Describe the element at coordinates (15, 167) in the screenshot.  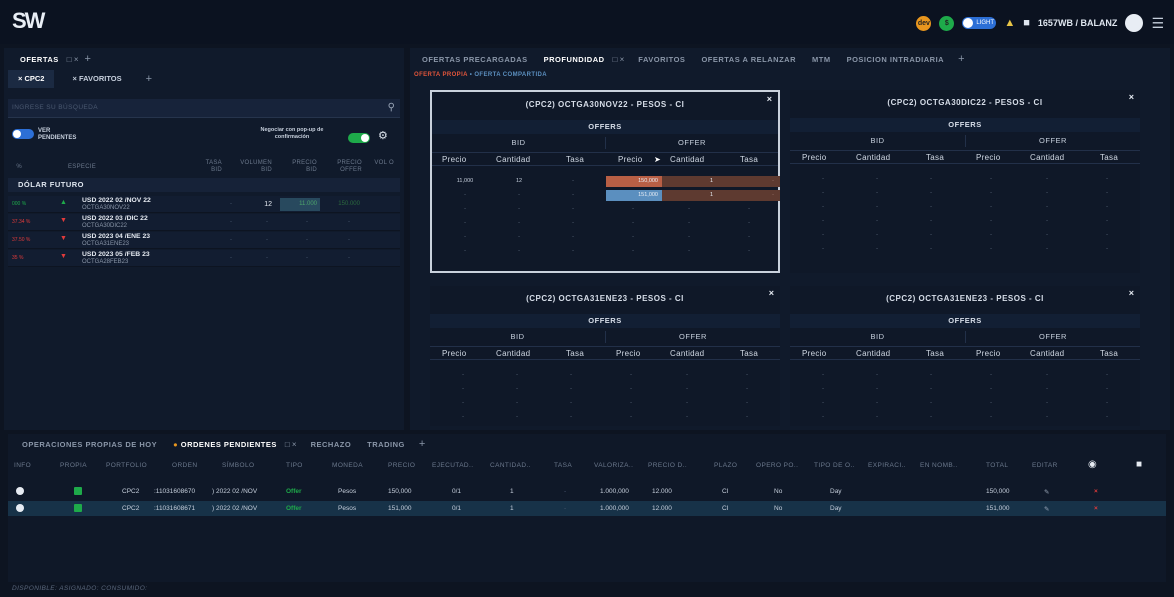
I see `col-pct: %` at that location.